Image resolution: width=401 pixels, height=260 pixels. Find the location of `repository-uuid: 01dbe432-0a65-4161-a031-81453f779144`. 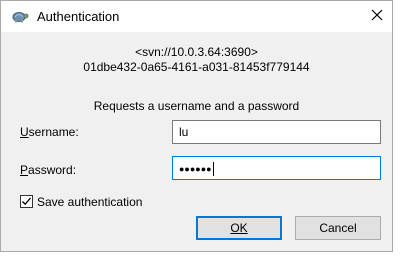

repository-uuid: 01dbe432-0a65-4161-a031-81453f779144 is located at coordinates (196, 67).